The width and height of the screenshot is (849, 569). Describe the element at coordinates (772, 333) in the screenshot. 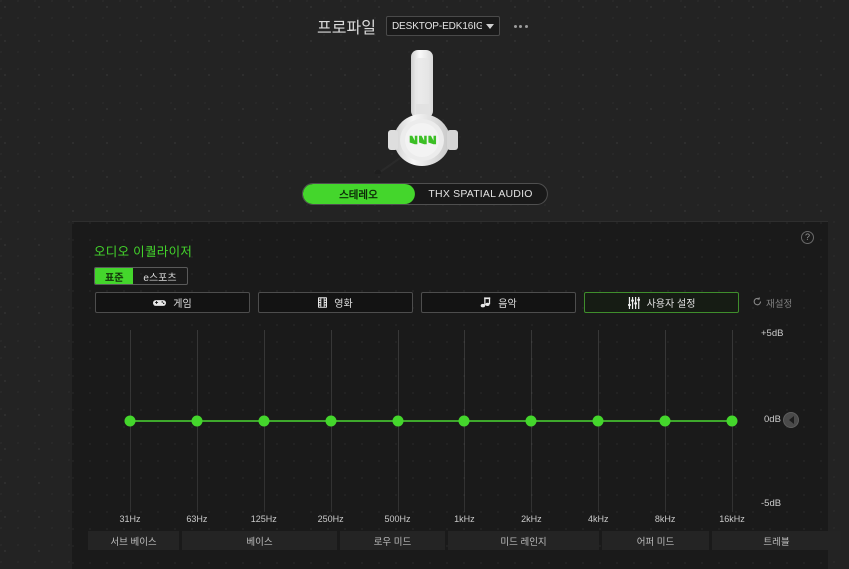

I see `db-label-top: +5dB` at that location.